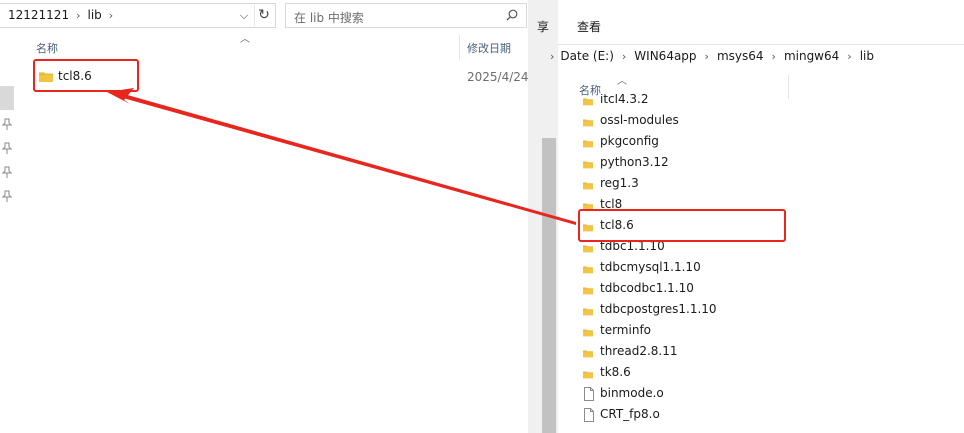  Describe the element at coordinates (512, 15) in the screenshot. I see `search-icon` at that location.